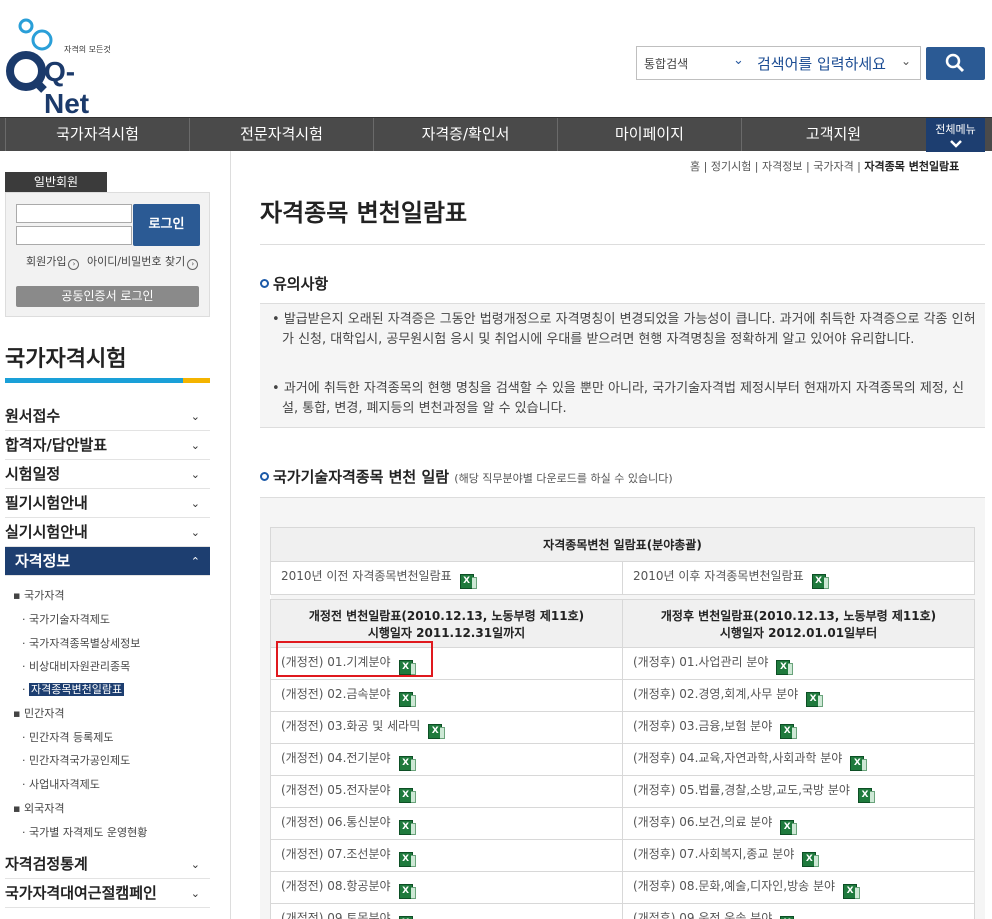 The width and height of the screenshot is (992, 919). I want to click on nav-national-exam: 국가자격시험, so click(97, 134).